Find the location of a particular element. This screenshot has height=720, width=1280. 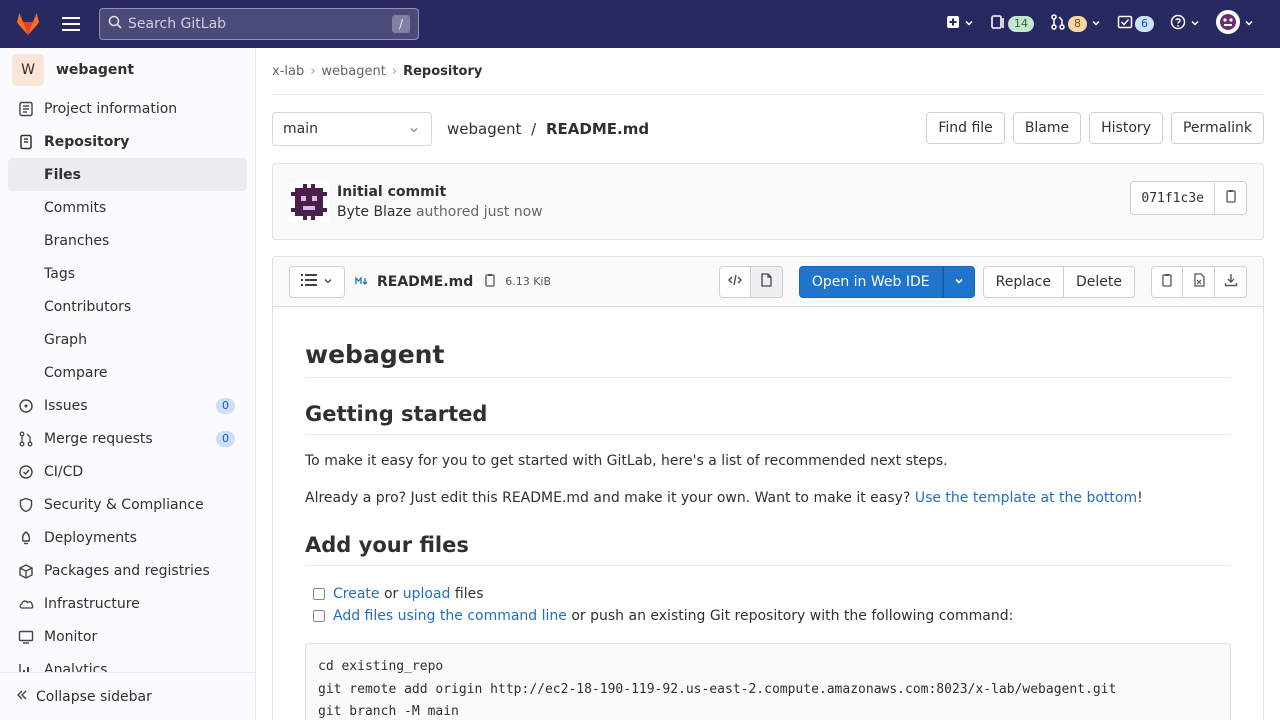

info-icon is located at coordinates (26, 109).